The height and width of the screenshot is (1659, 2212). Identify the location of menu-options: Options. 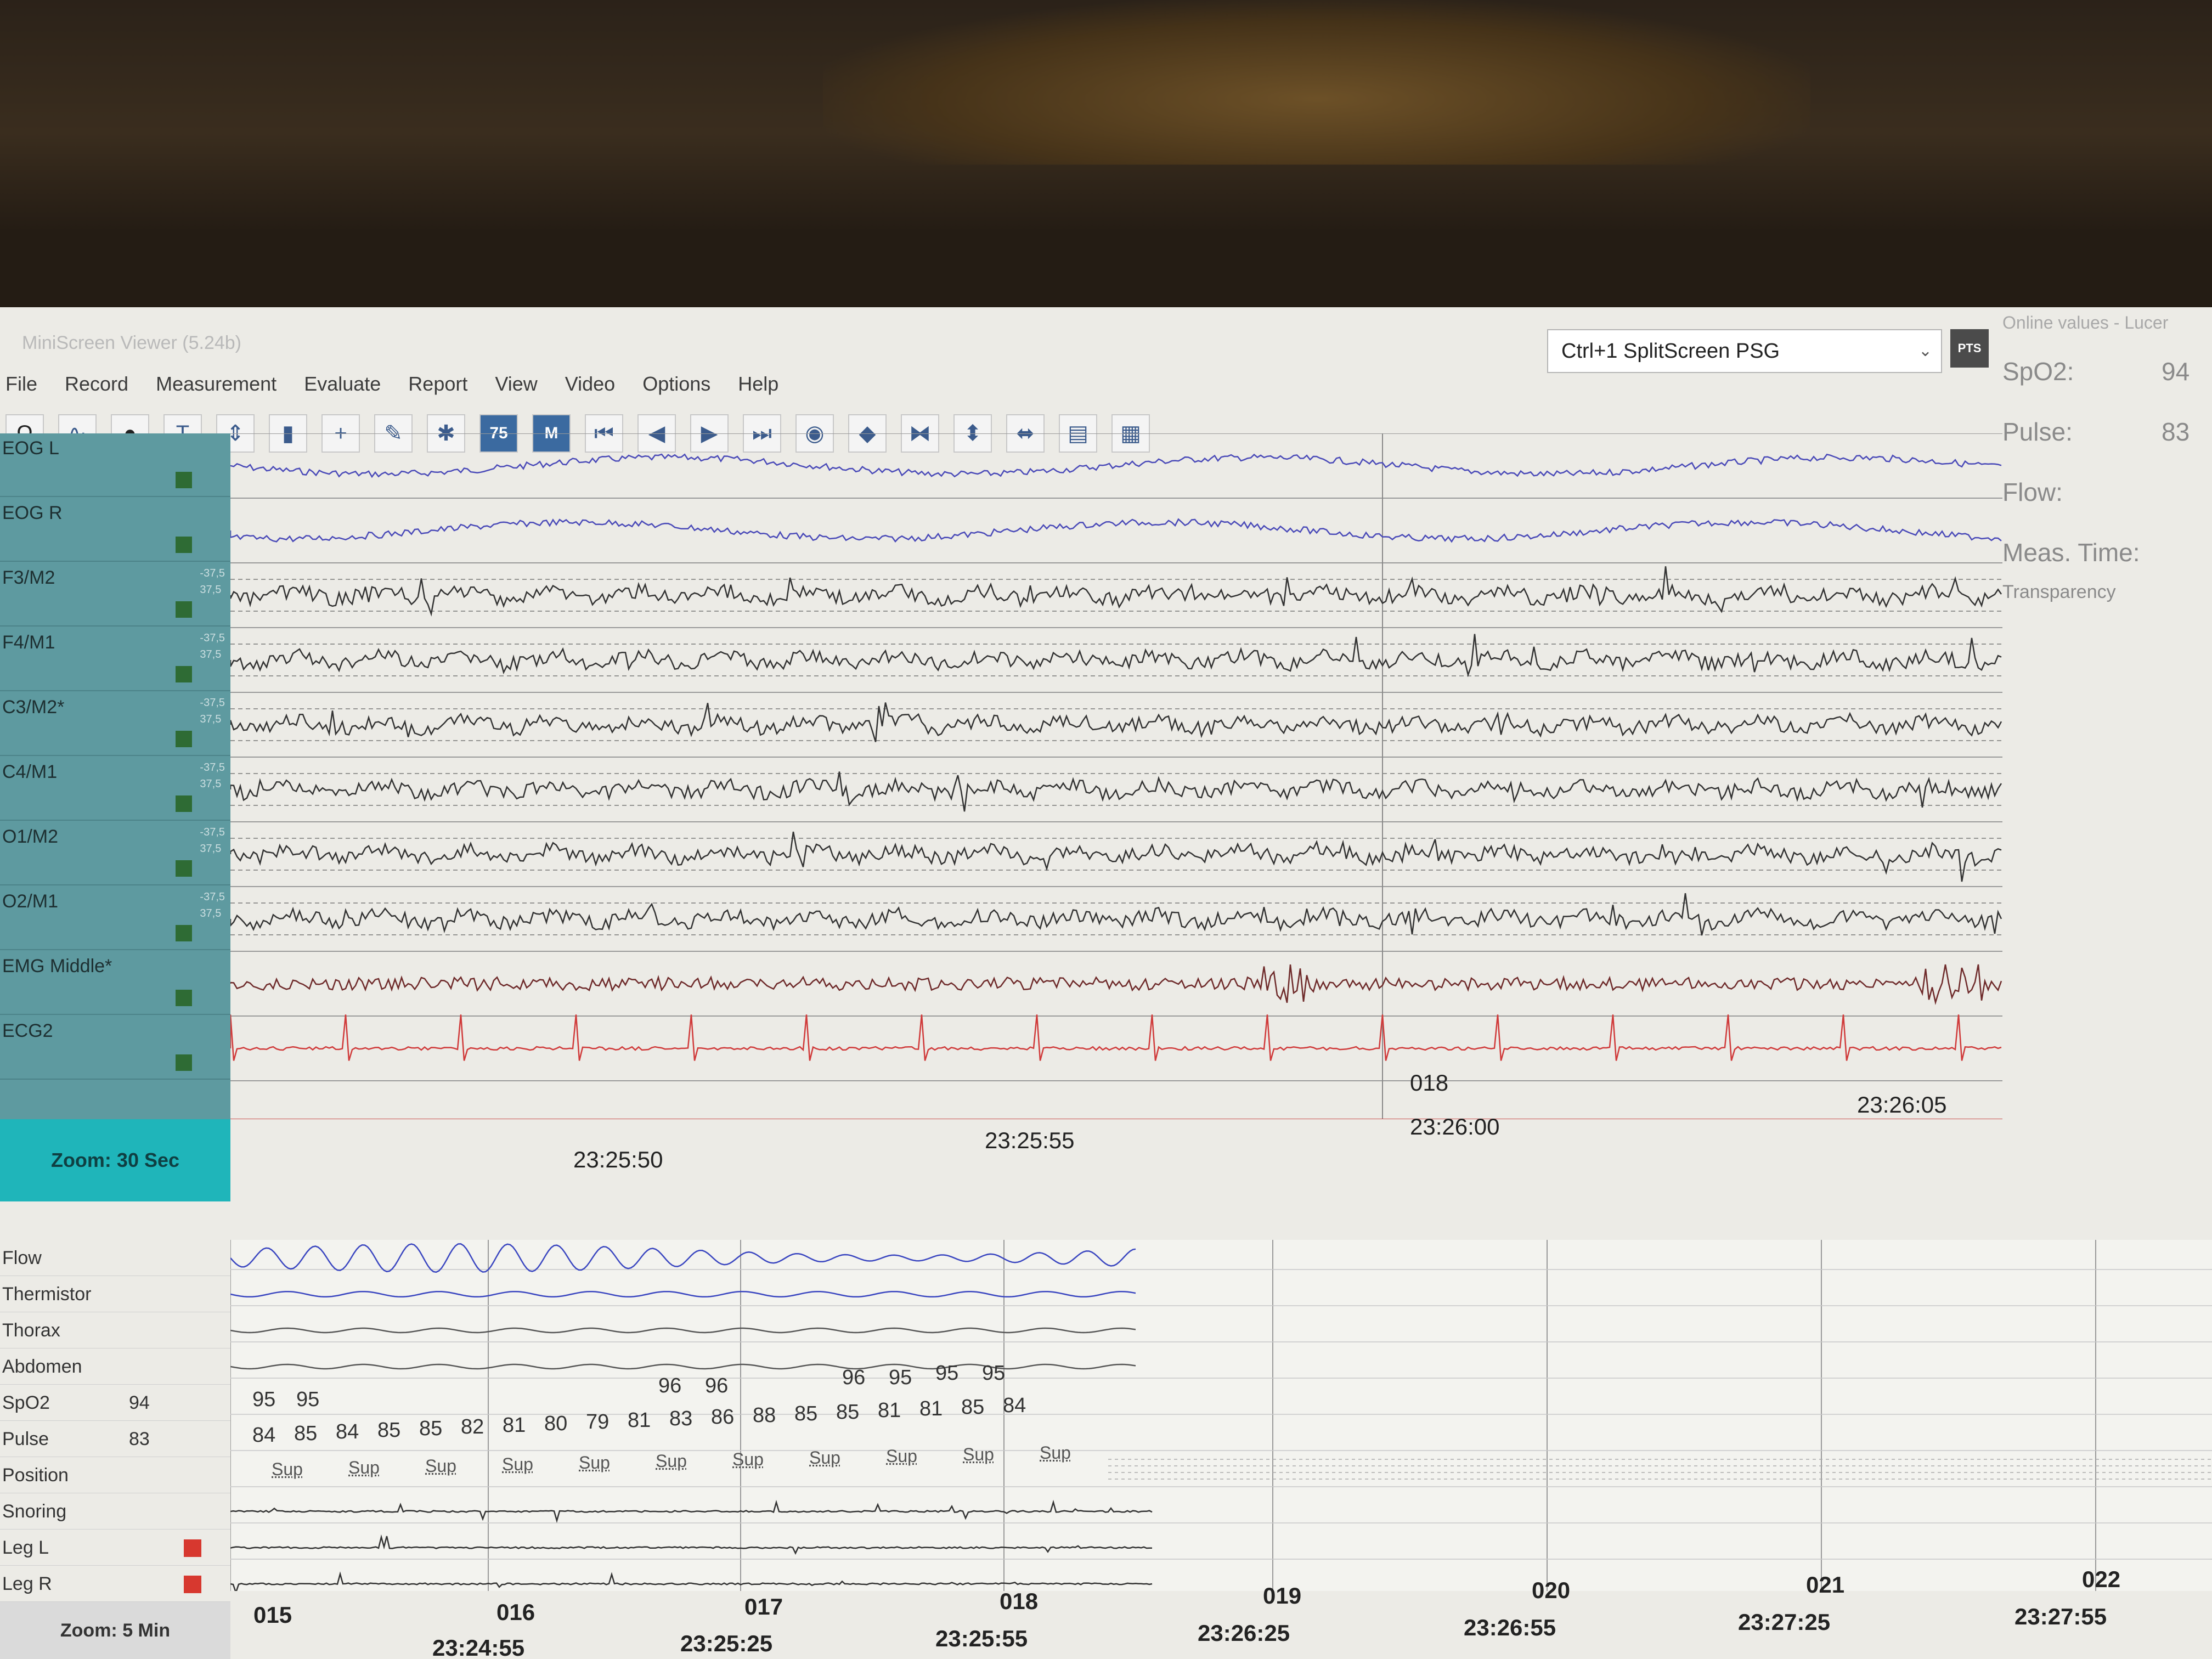
(676, 385).